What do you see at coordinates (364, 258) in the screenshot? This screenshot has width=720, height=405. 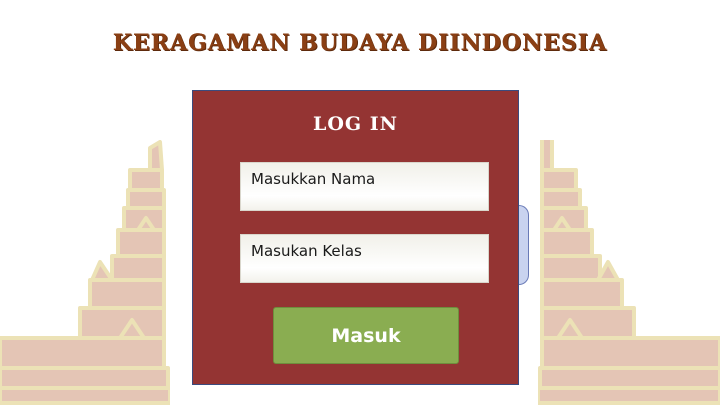 I see `class-field: Masukan Kelas` at bounding box center [364, 258].